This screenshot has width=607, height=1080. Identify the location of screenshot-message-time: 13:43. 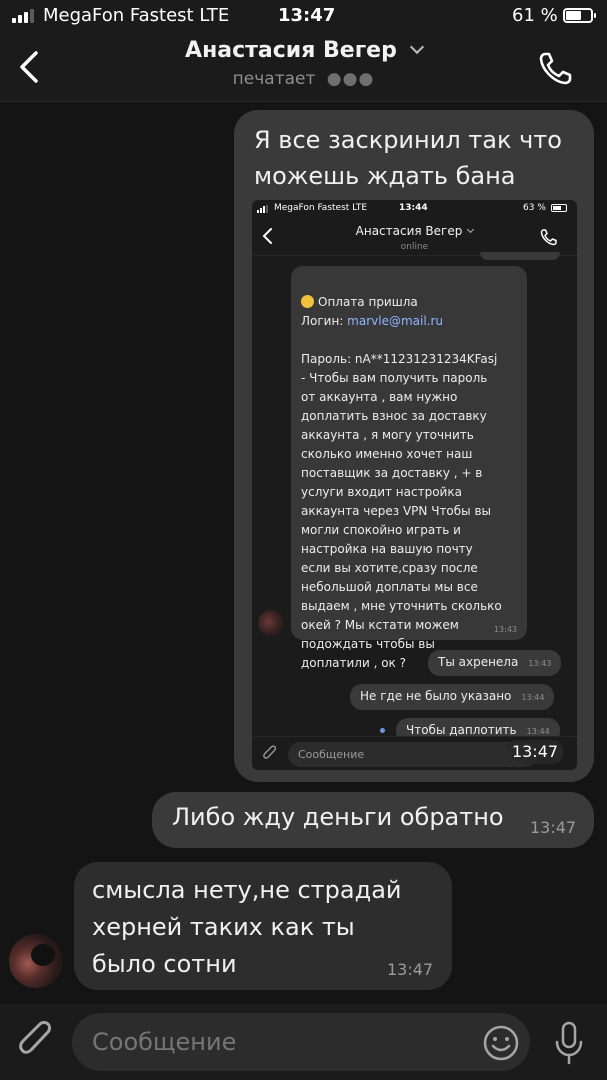
(505, 629).